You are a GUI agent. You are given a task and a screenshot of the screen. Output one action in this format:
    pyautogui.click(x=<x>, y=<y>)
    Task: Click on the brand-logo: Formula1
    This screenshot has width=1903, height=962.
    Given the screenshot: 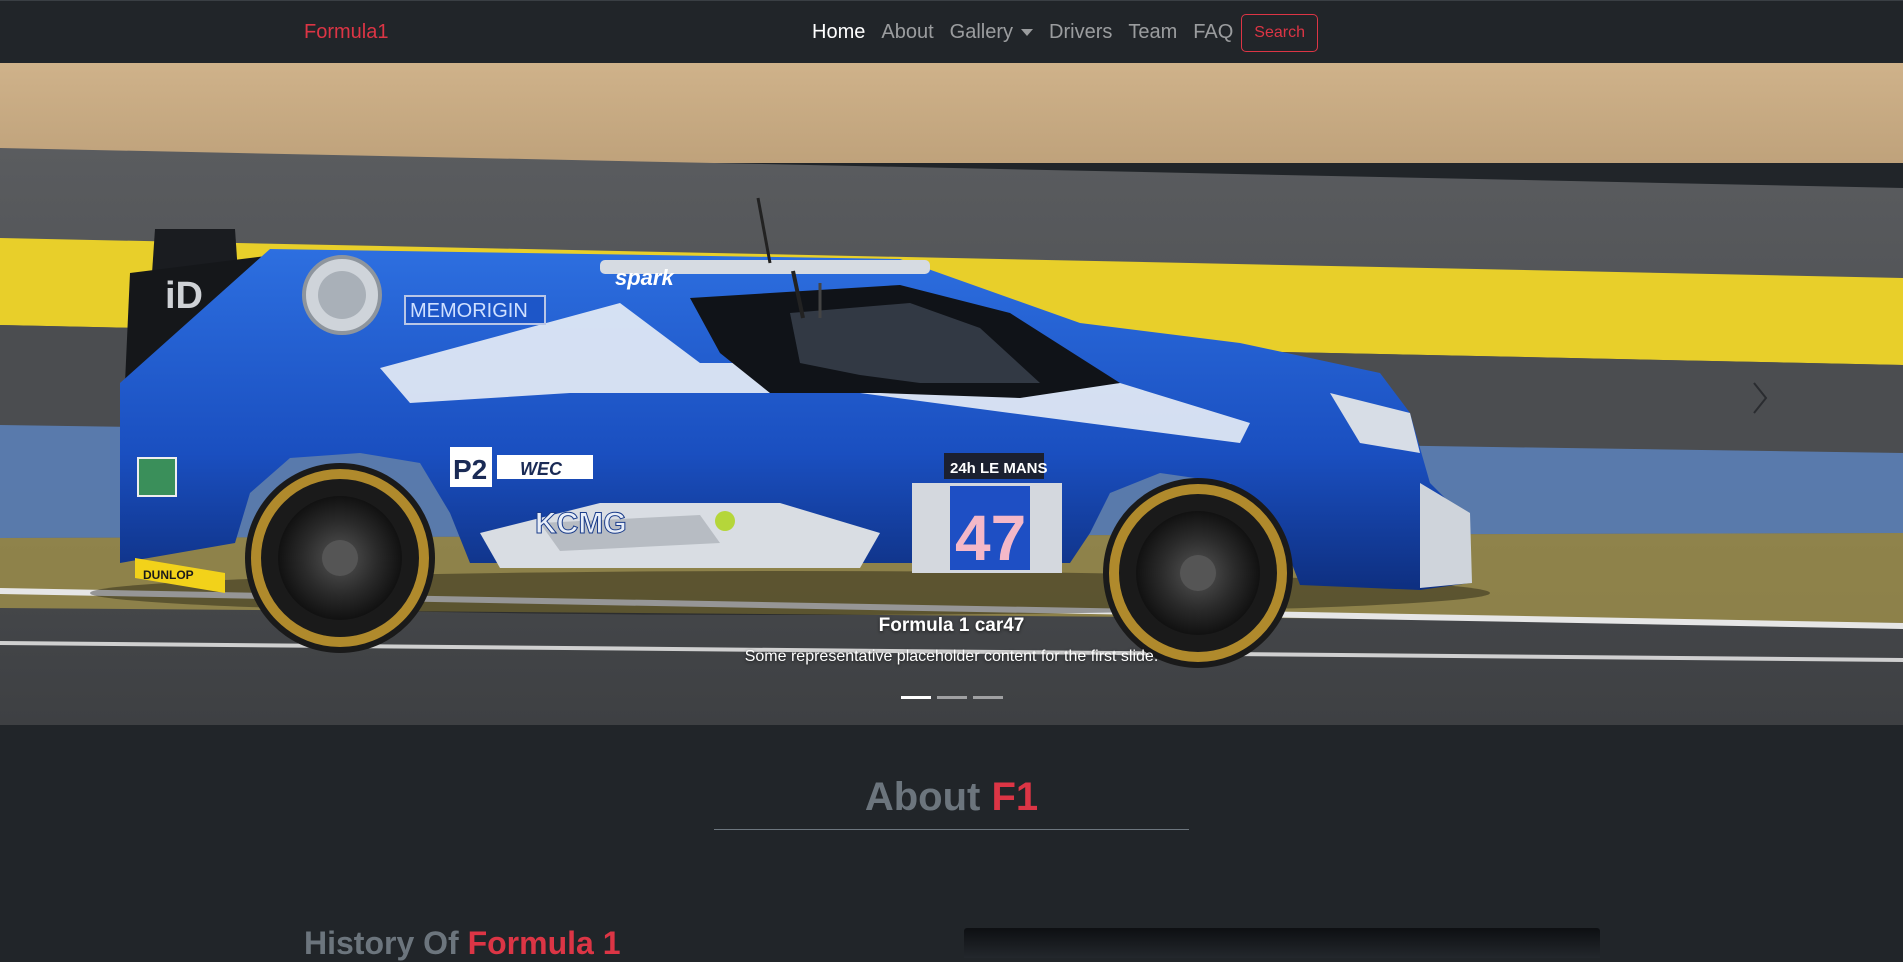 What is the action you would take?
    pyautogui.click(x=346, y=32)
    